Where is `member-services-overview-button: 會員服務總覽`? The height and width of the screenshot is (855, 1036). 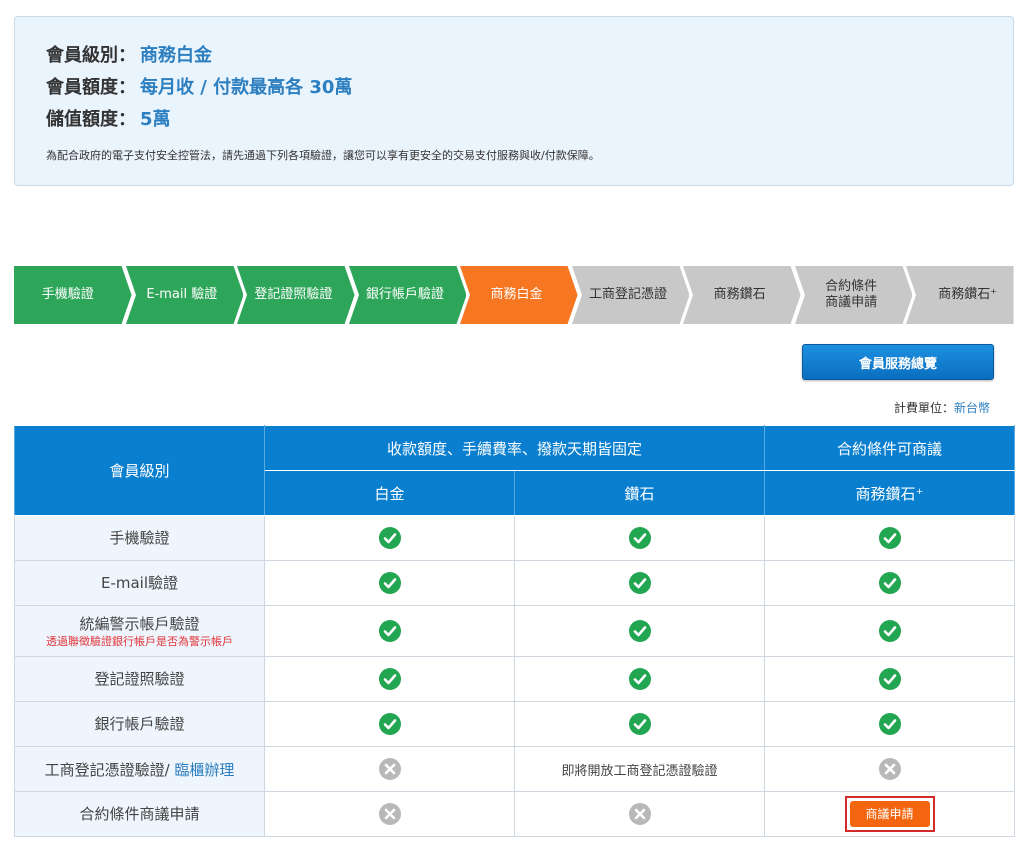
member-services-overview-button: 會員服務總覽 is located at coordinates (898, 362).